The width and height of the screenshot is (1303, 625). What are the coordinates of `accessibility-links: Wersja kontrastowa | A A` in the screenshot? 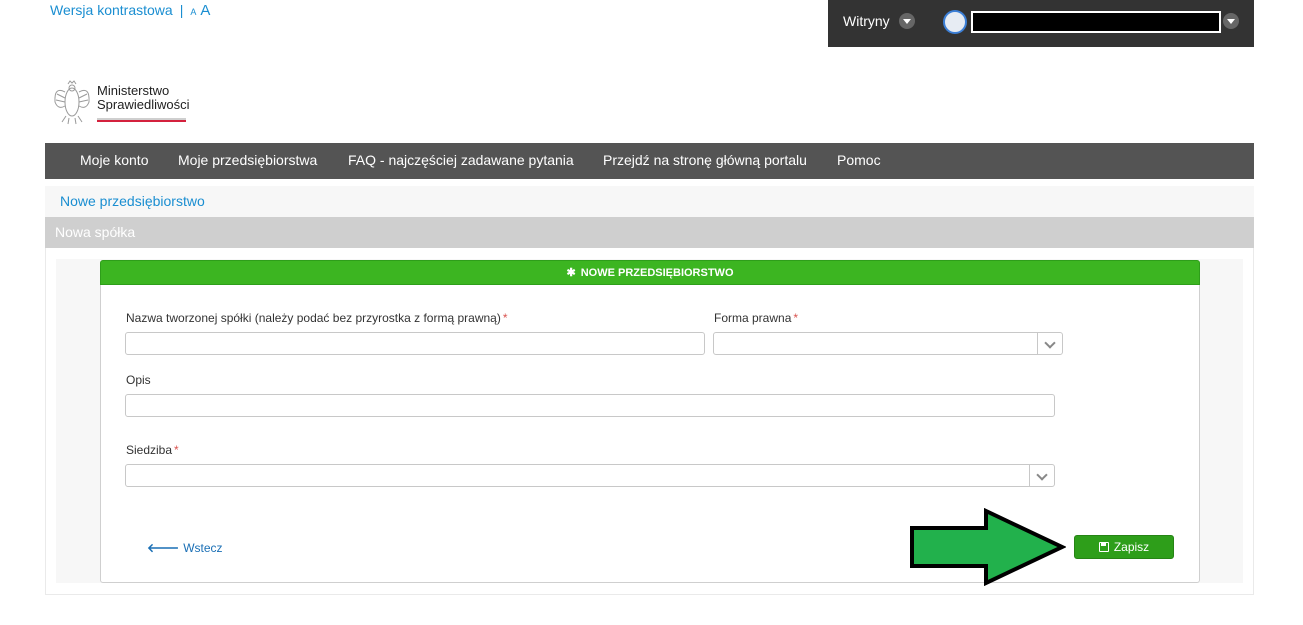 It's located at (130, 10).